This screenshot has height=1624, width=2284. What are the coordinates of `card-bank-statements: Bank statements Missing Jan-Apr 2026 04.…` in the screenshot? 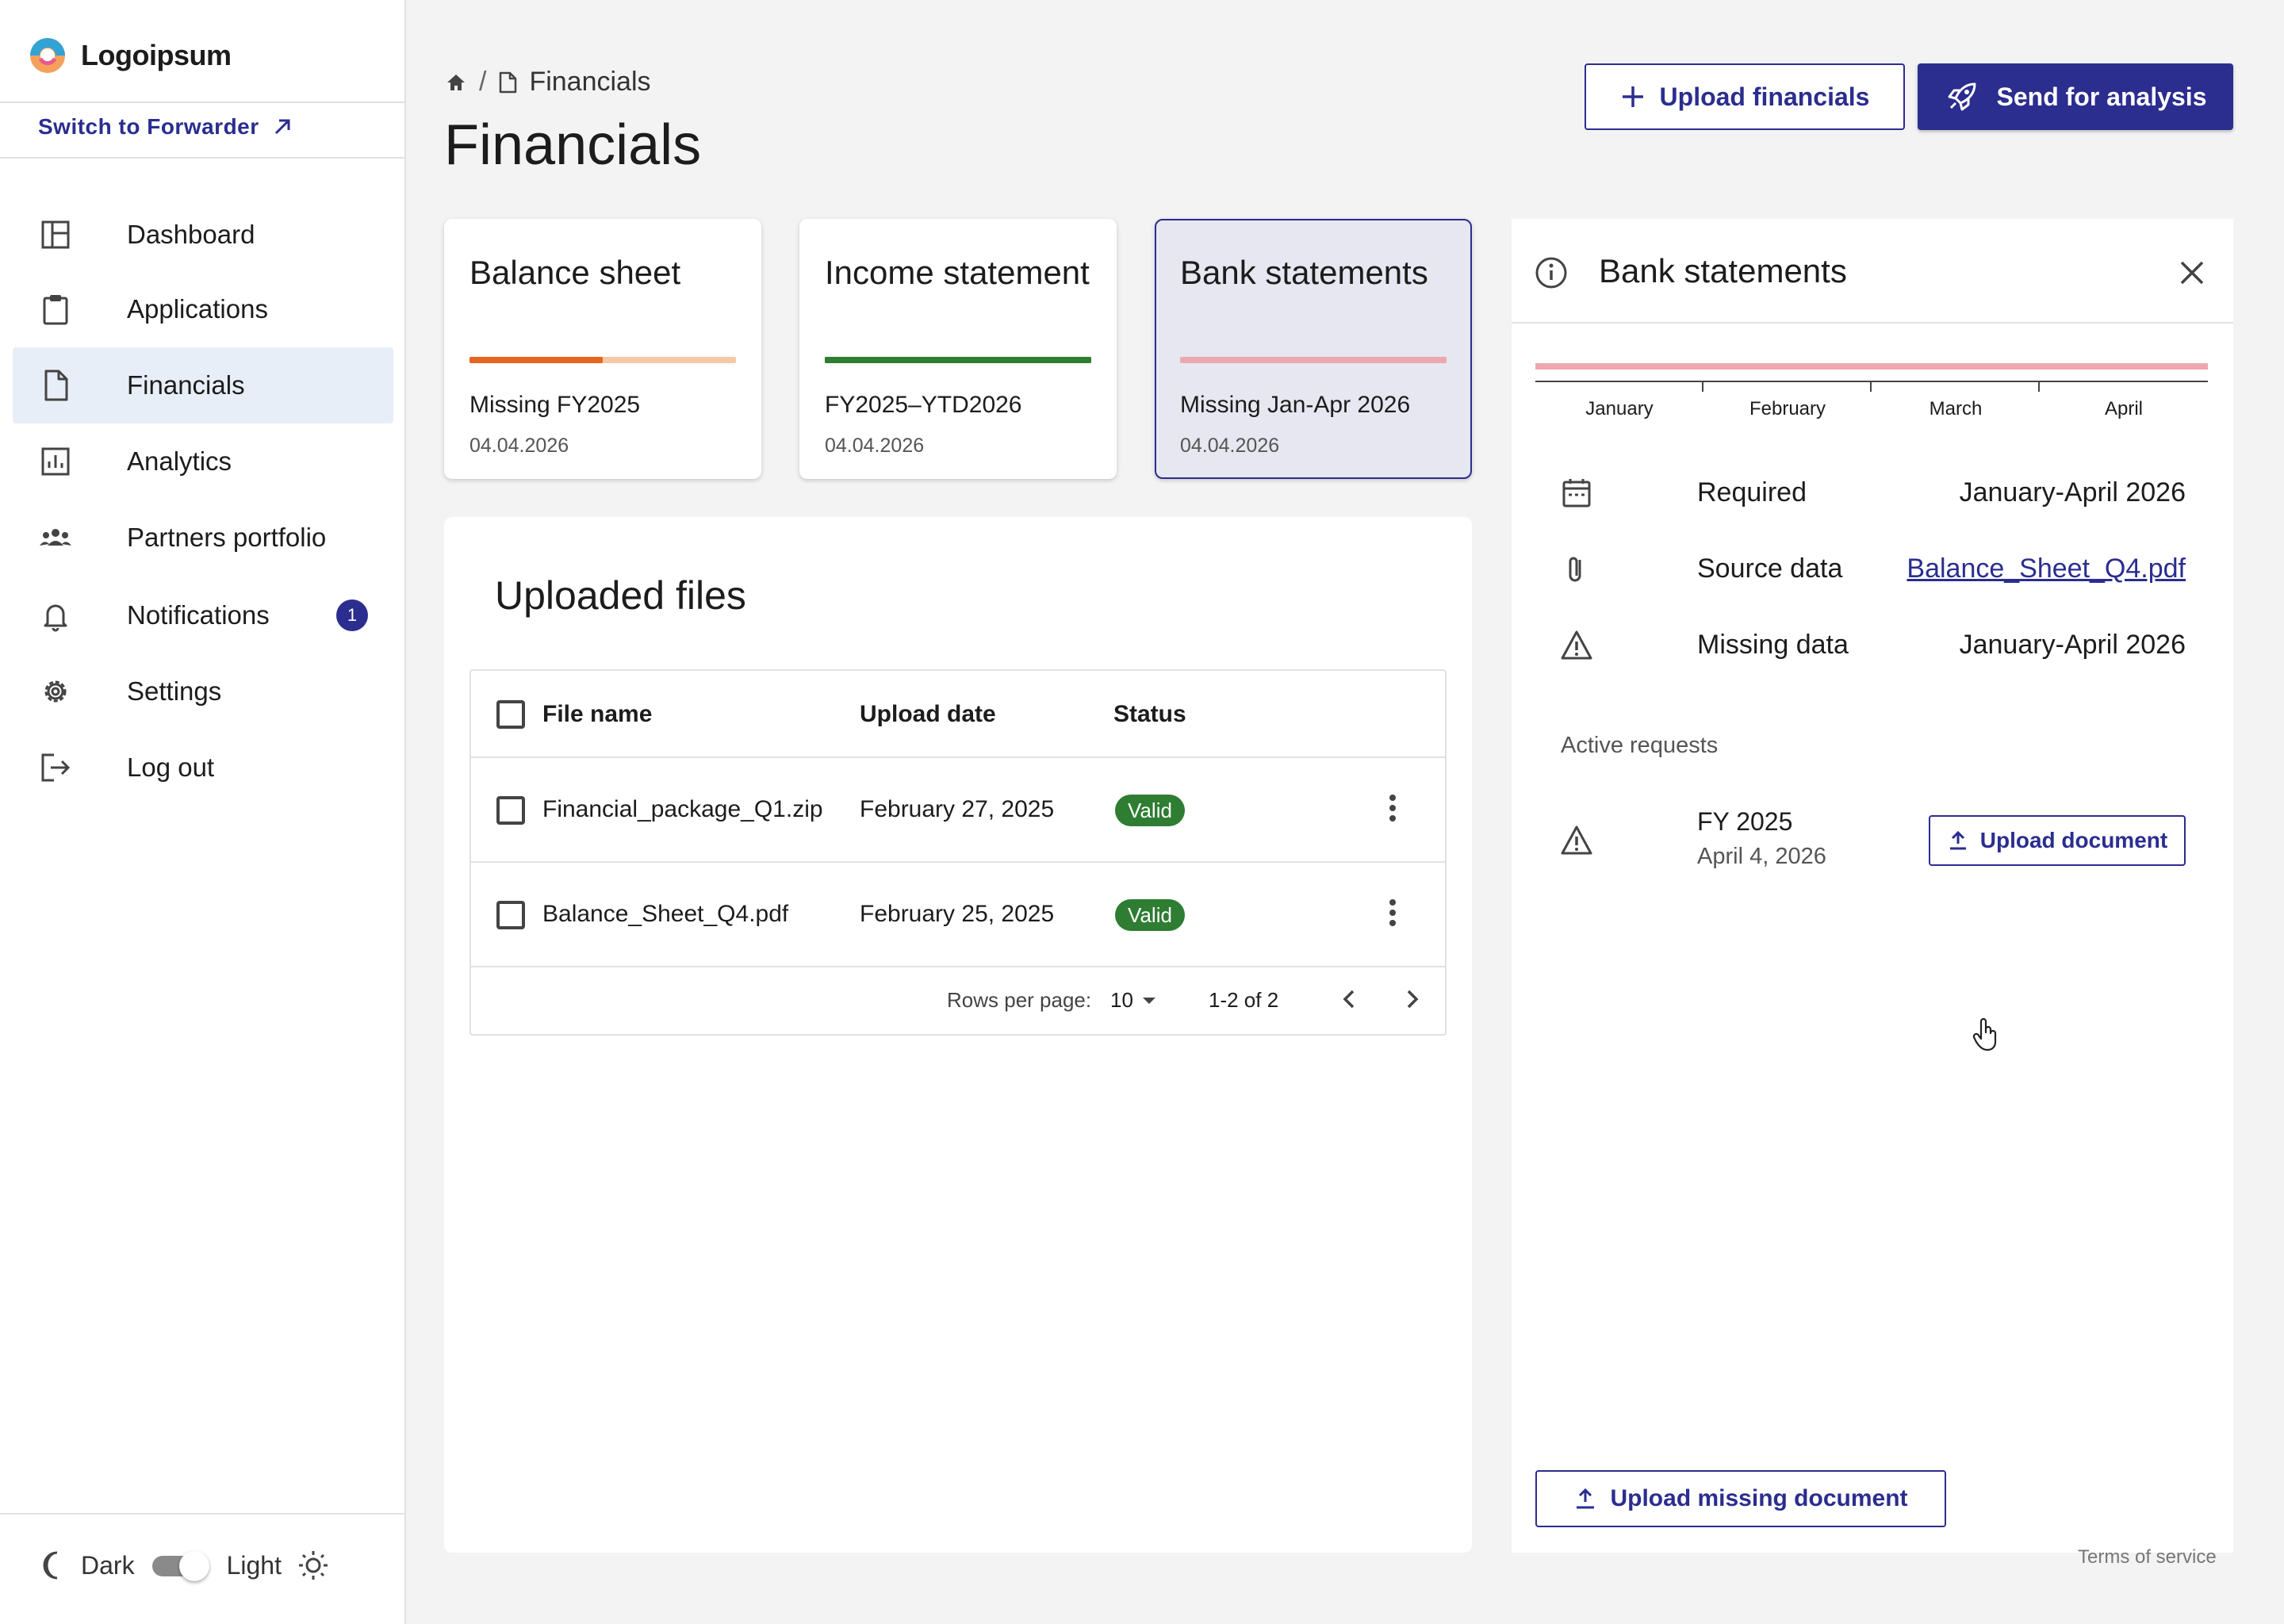 It's located at (1313, 349).